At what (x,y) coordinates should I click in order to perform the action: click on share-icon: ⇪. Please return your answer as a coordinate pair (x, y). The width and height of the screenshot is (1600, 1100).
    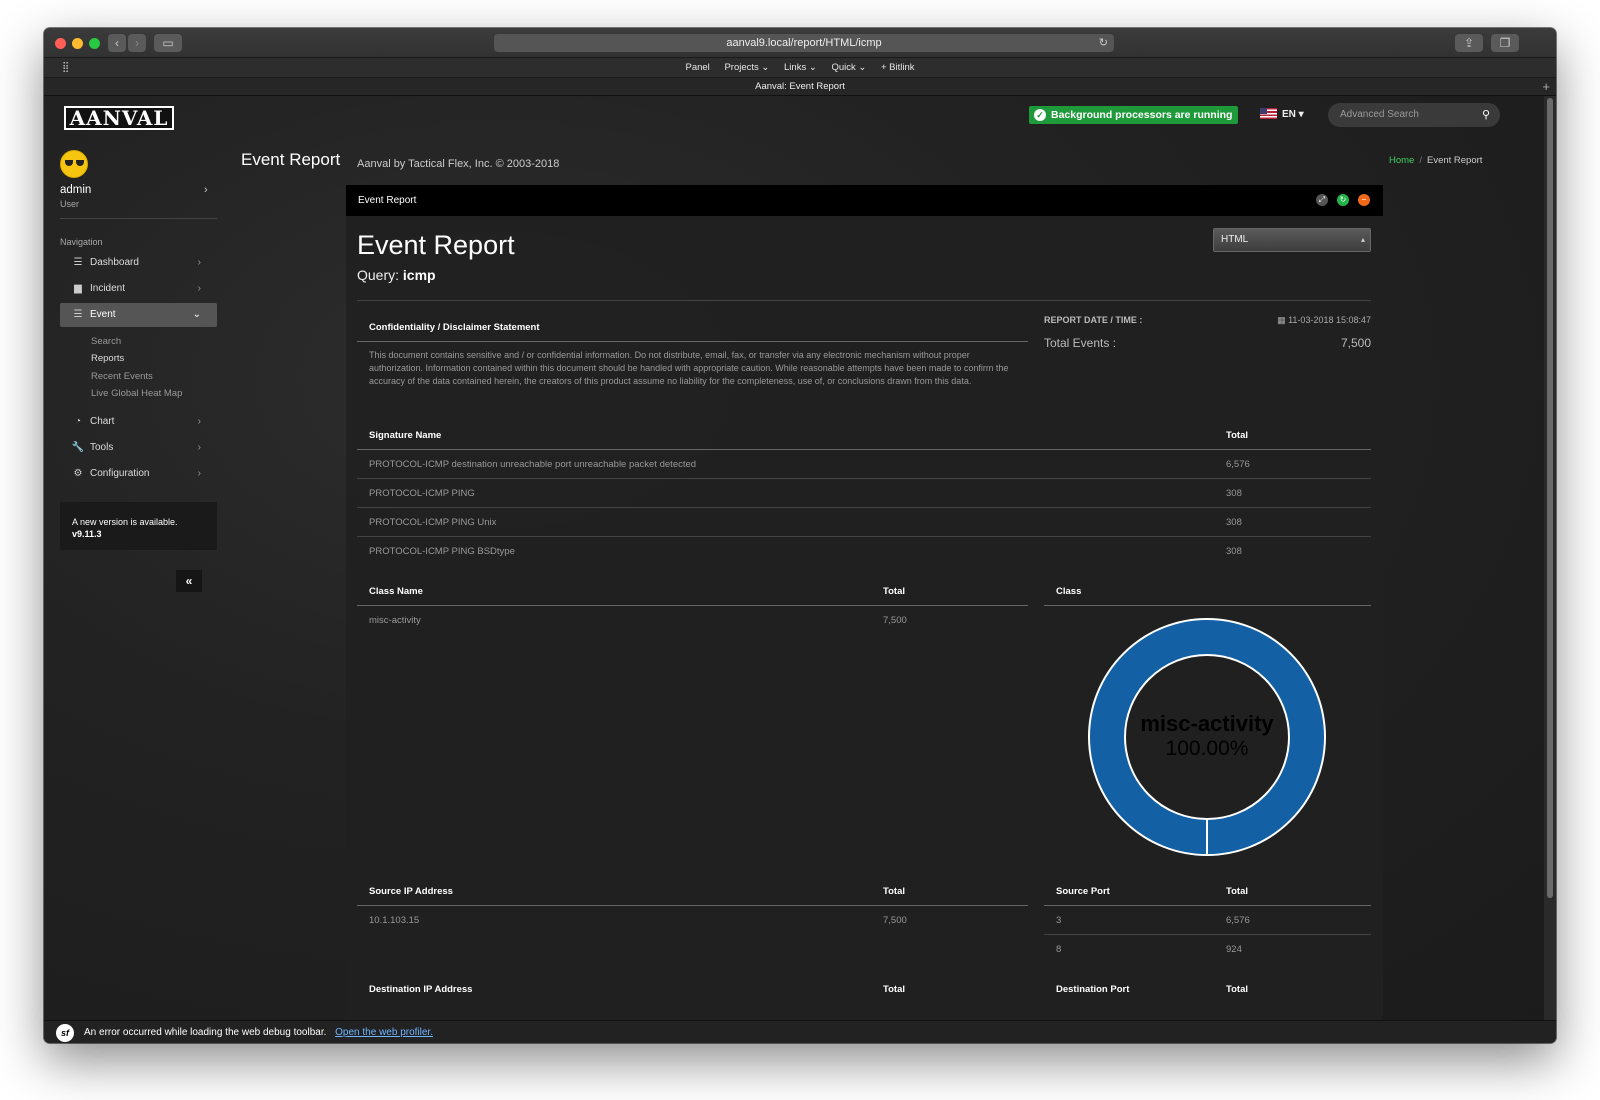
    Looking at the image, I should click on (1469, 43).